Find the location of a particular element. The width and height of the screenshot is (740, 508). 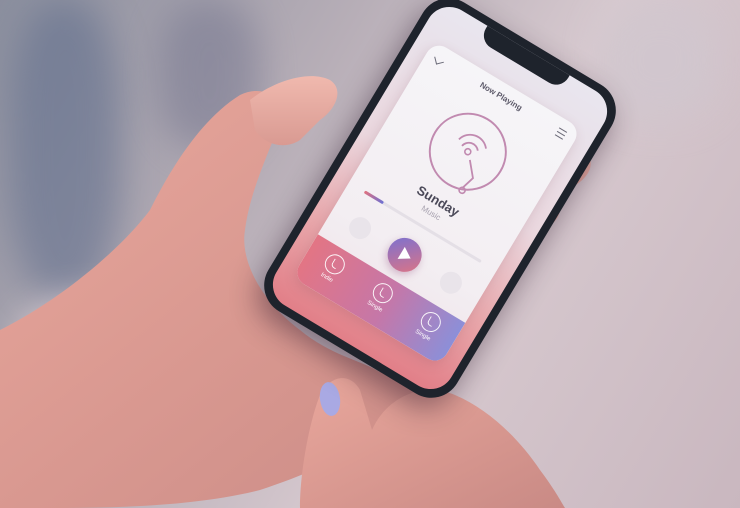

next-button is located at coordinates (451, 282).